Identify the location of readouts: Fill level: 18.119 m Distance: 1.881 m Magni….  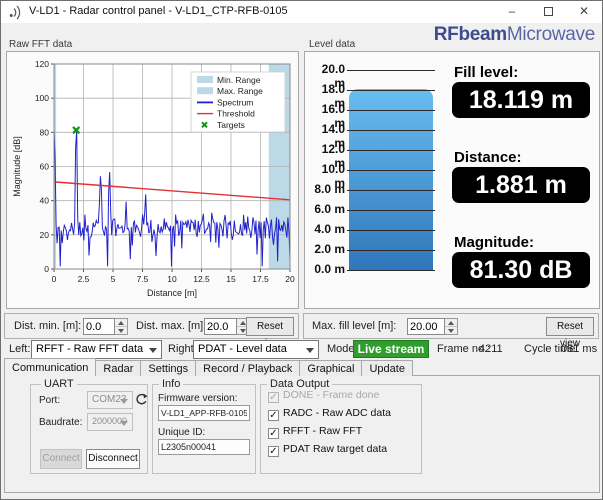
(522, 180).